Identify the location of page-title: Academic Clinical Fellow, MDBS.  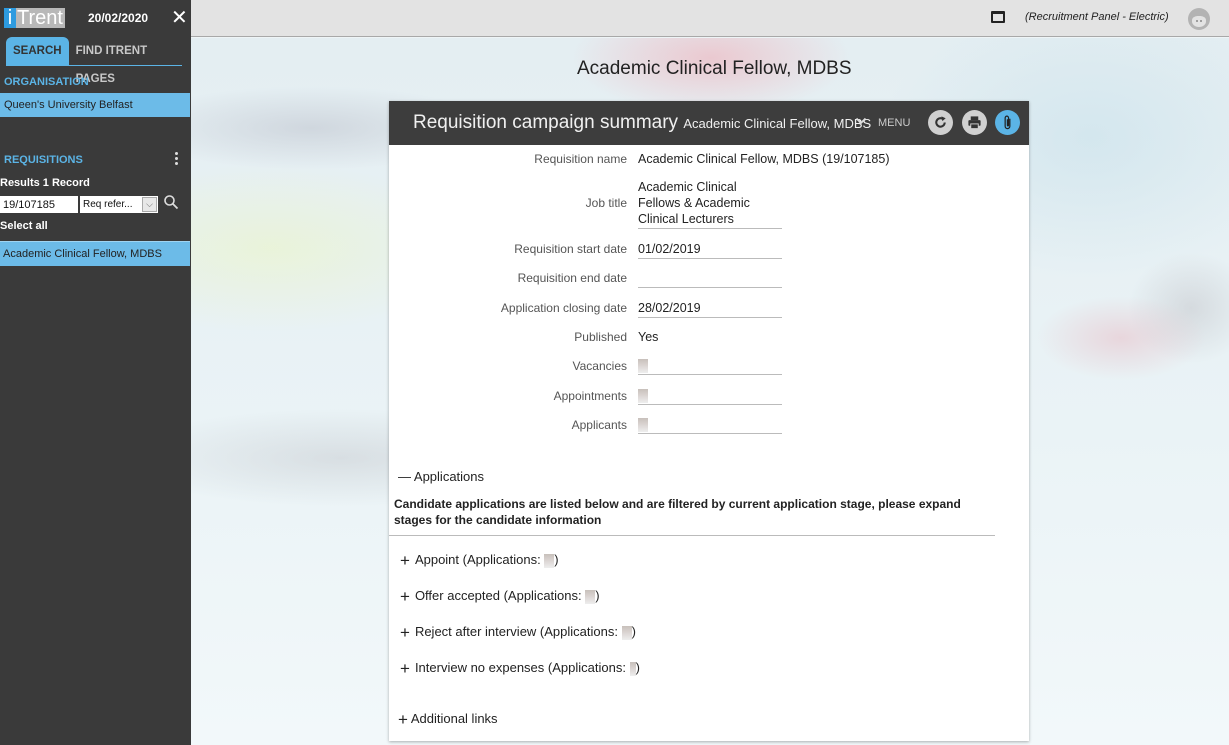
(714, 68).